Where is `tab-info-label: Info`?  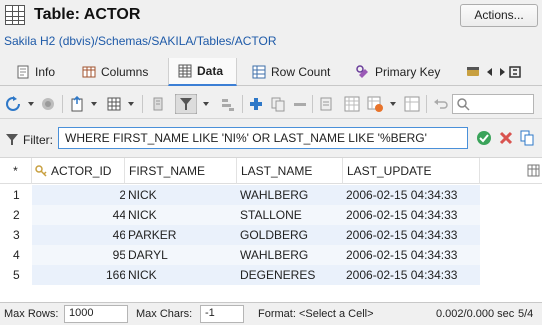 tab-info-label: Info is located at coordinates (45, 72).